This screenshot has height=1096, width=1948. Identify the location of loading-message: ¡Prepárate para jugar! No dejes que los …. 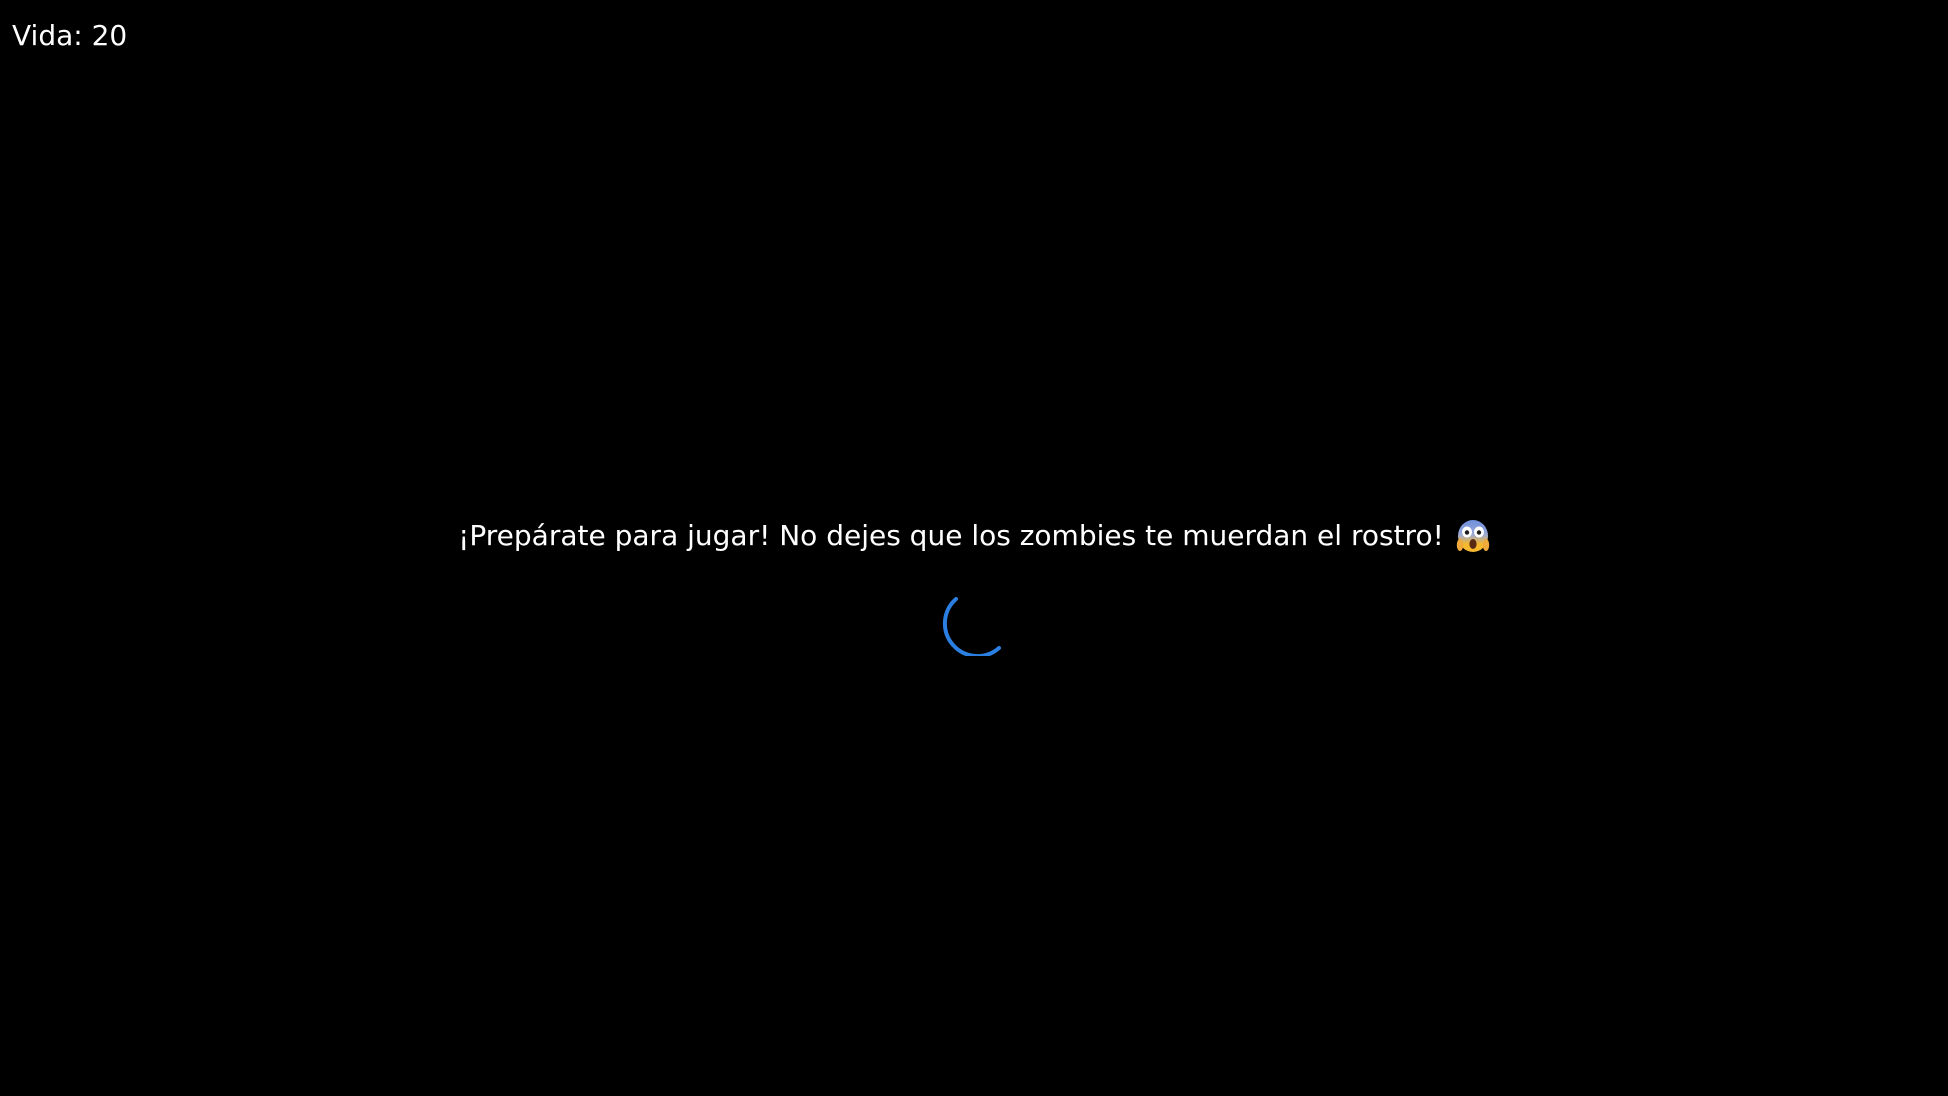
(951, 535).